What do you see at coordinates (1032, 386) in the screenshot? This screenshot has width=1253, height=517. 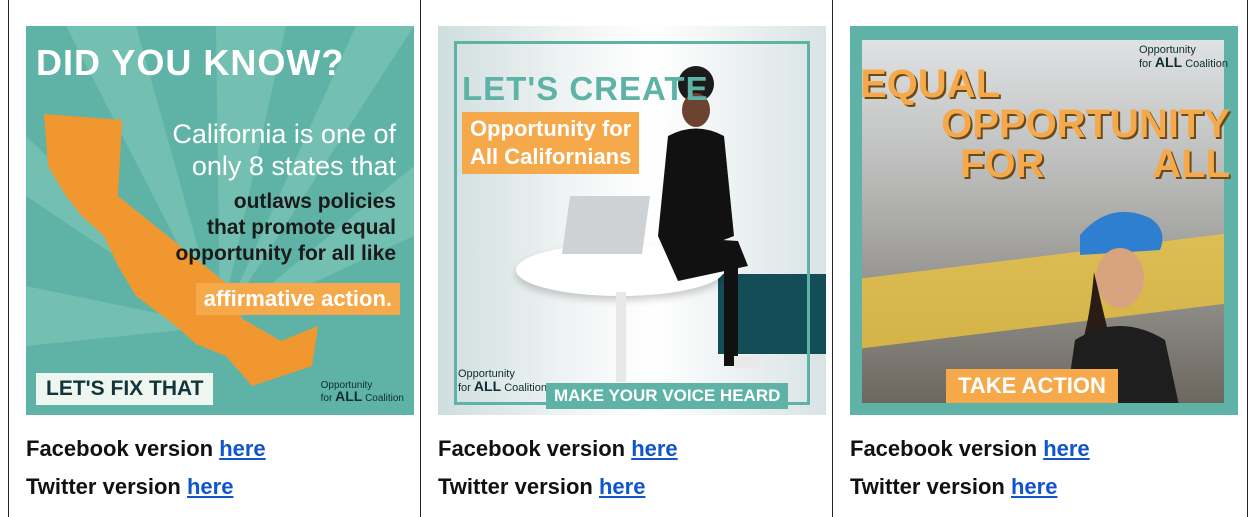 I see `cta-text: TAKE ACTION` at bounding box center [1032, 386].